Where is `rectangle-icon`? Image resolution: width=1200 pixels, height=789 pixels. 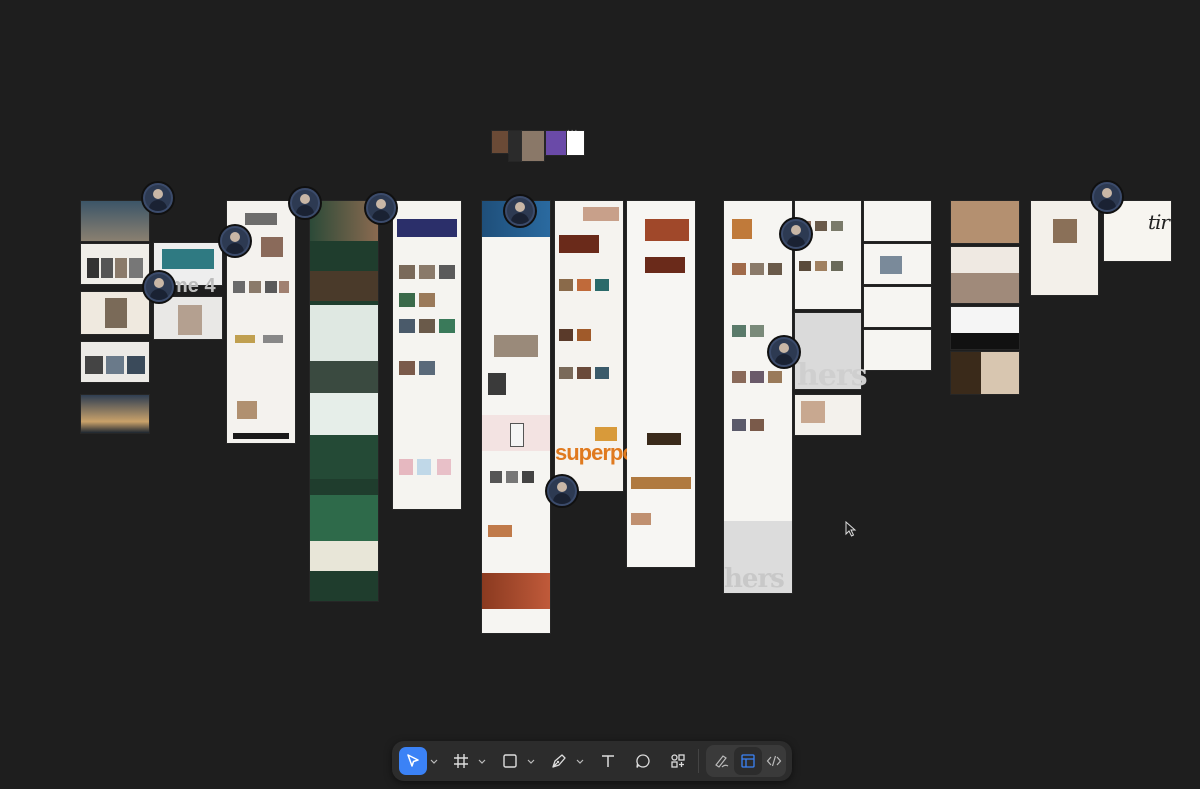
rectangle-icon is located at coordinates (510, 761).